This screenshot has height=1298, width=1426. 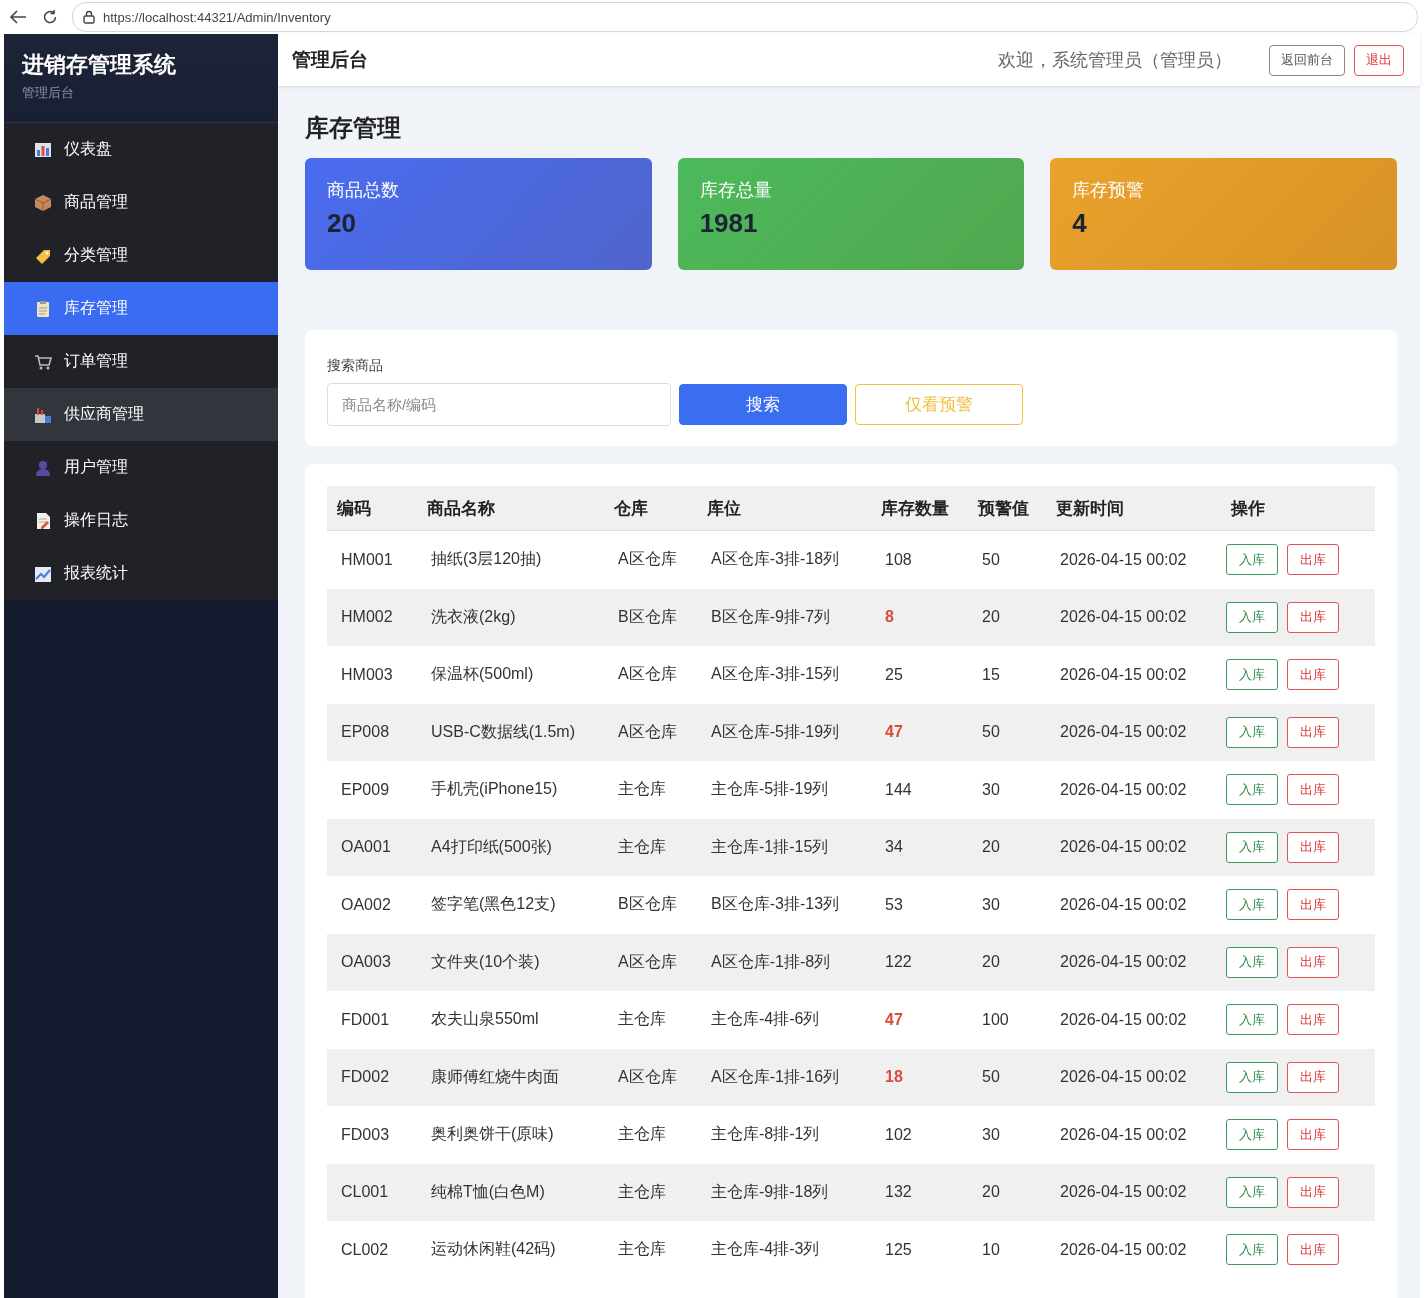 I want to click on table-cell-text: 主仓库-5排-19列, so click(x=770, y=789).